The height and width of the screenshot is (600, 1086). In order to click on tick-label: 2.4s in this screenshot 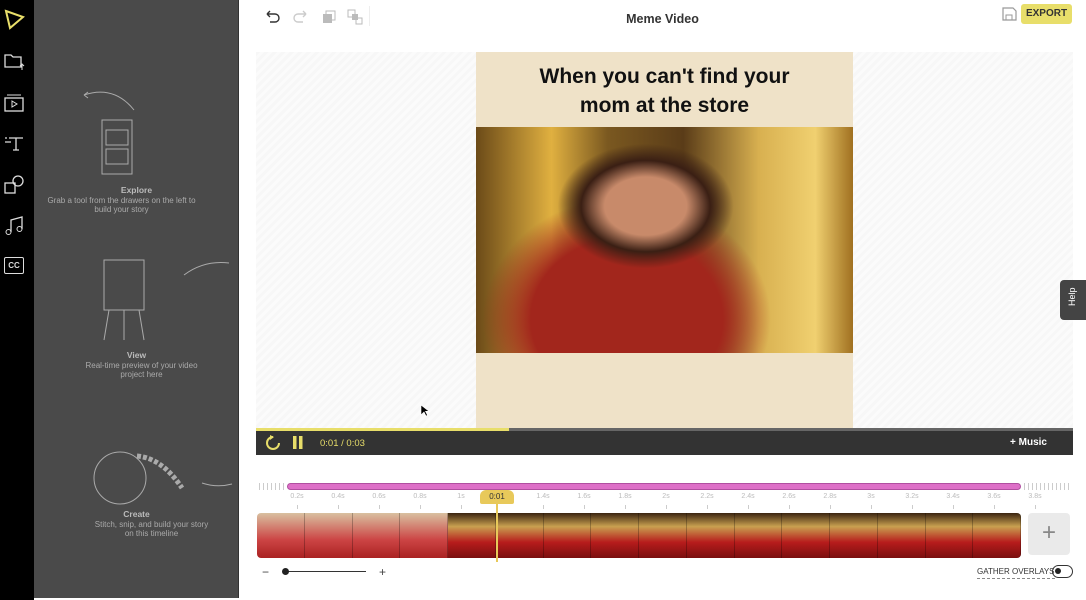, I will do `click(748, 496)`.